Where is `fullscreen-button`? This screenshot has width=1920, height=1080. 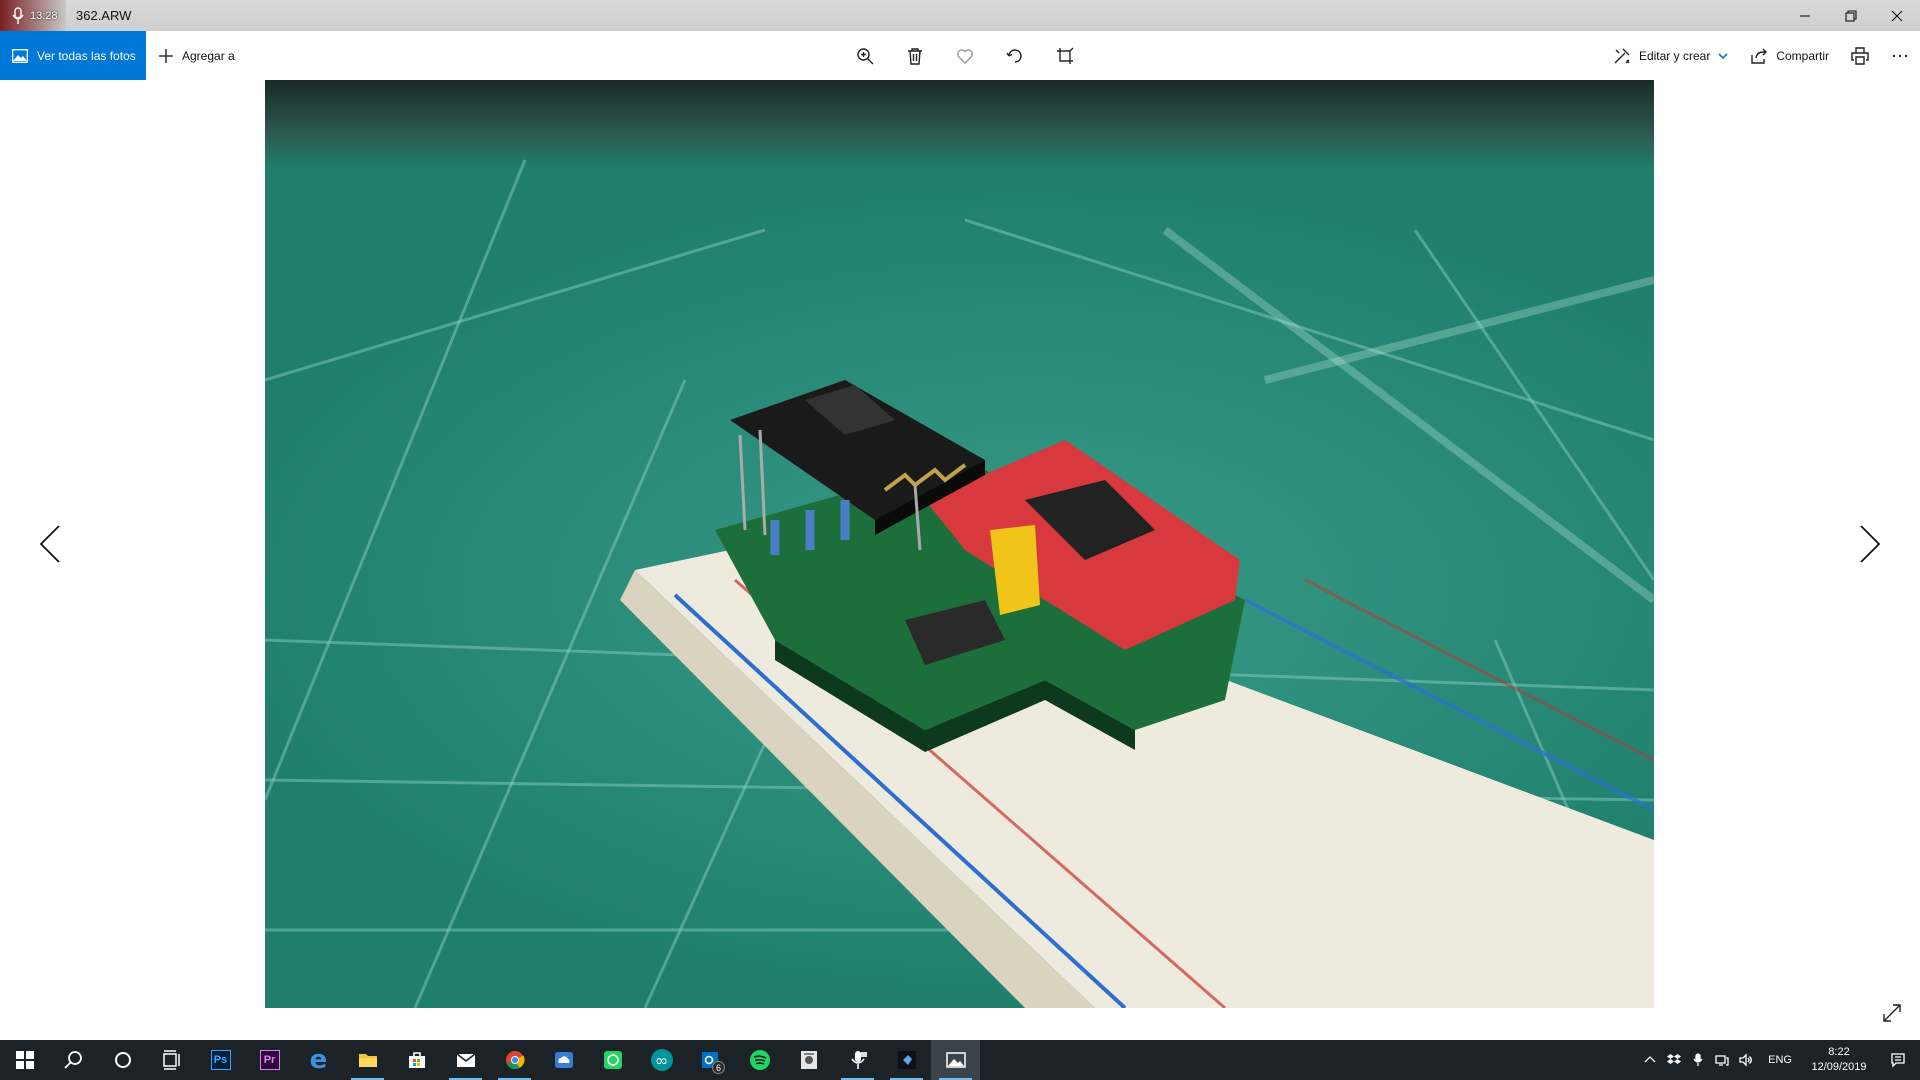
fullscreen-button is located at coordinates (1894, 1015).